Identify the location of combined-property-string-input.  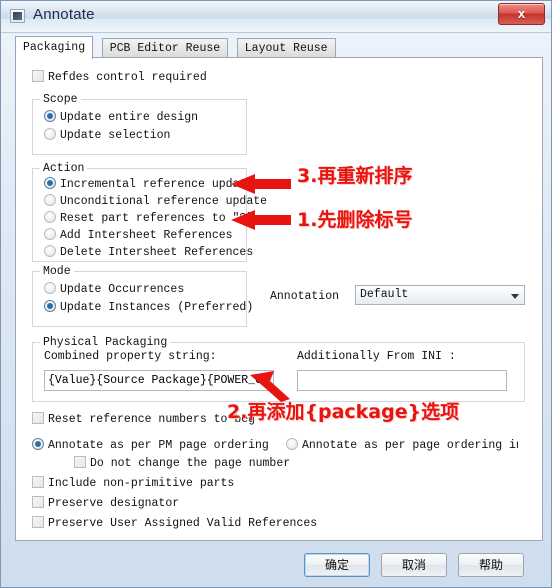
(159, 380).